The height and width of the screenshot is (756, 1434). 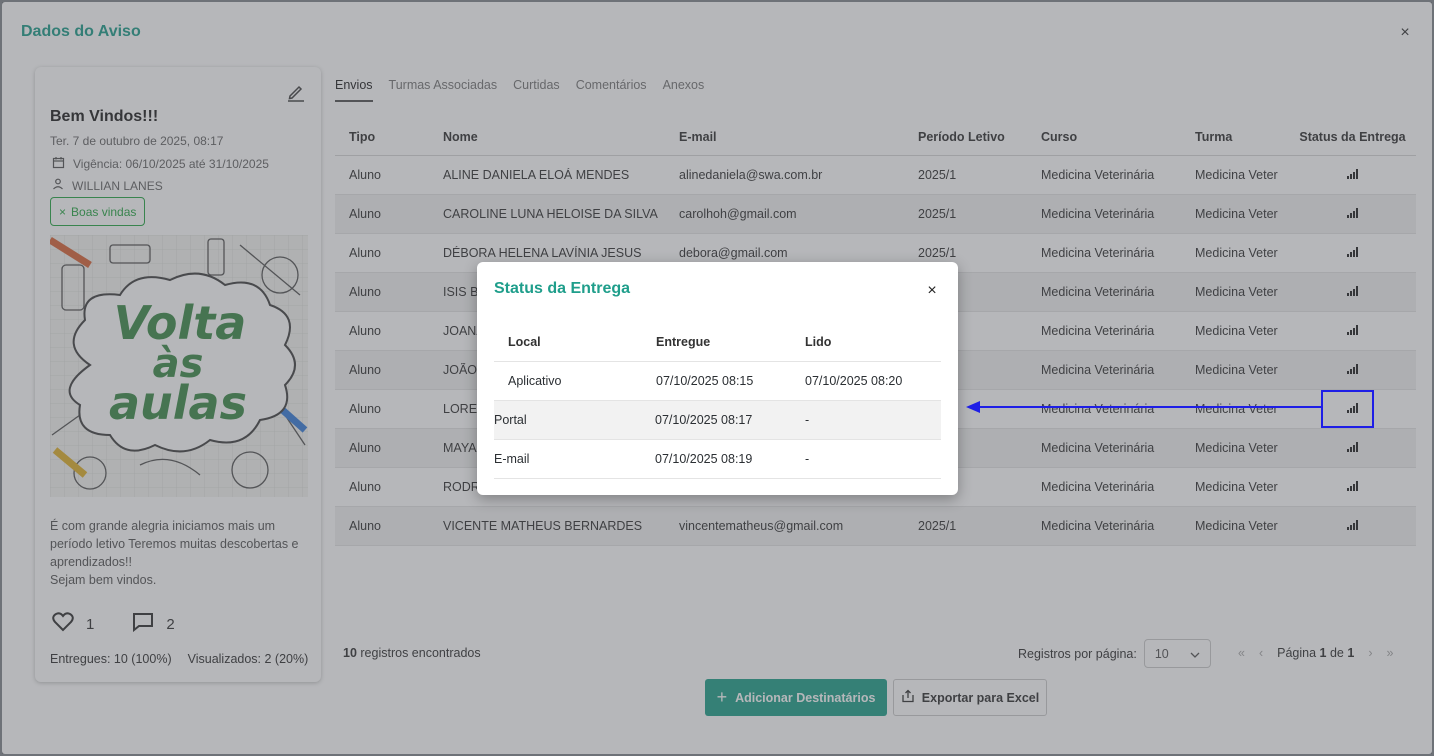 I want to click on table-row: E-mail 07/10/2025 08:19 -, so click(x=717, y=459).